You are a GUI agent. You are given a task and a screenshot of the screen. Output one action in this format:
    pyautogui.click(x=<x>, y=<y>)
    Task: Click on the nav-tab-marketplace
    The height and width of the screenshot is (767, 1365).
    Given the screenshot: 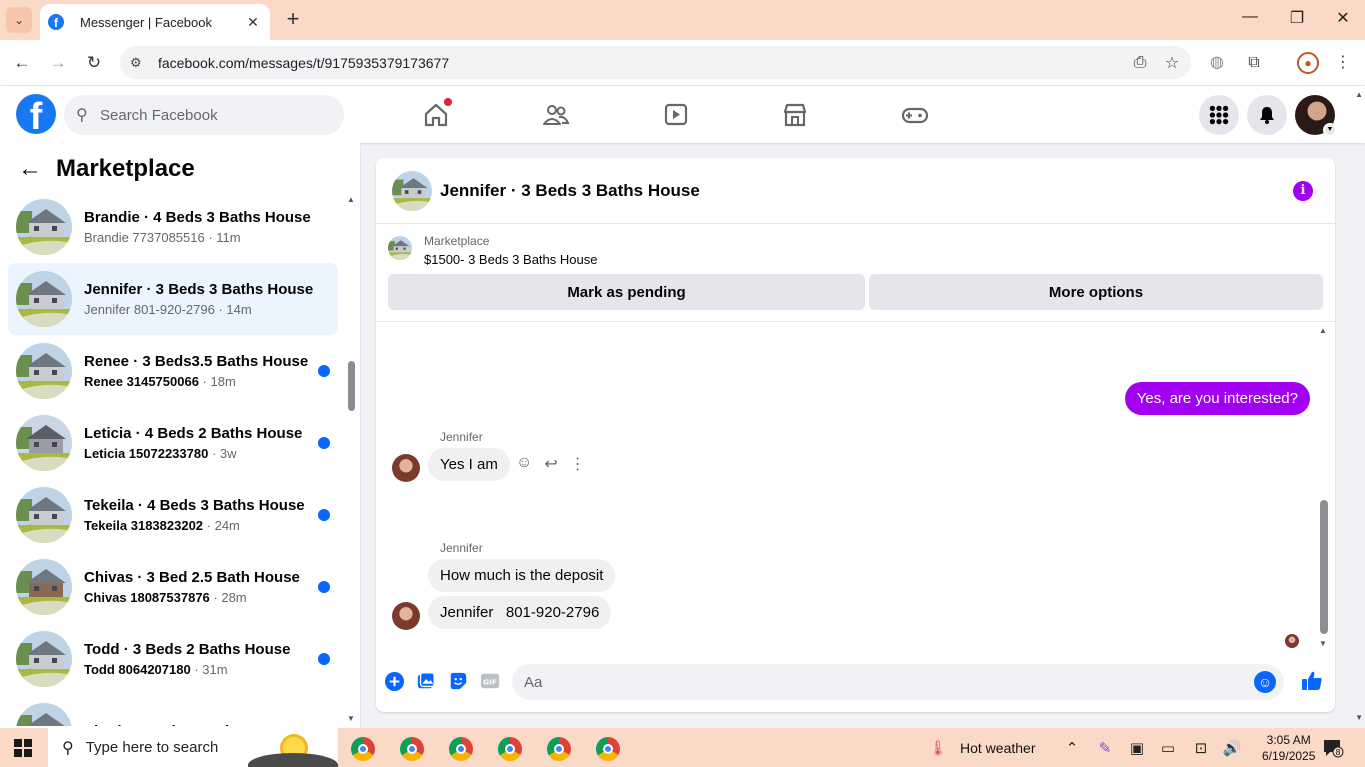 What is the action you would take?
    pyautogui.click(x=795, y=115)
    